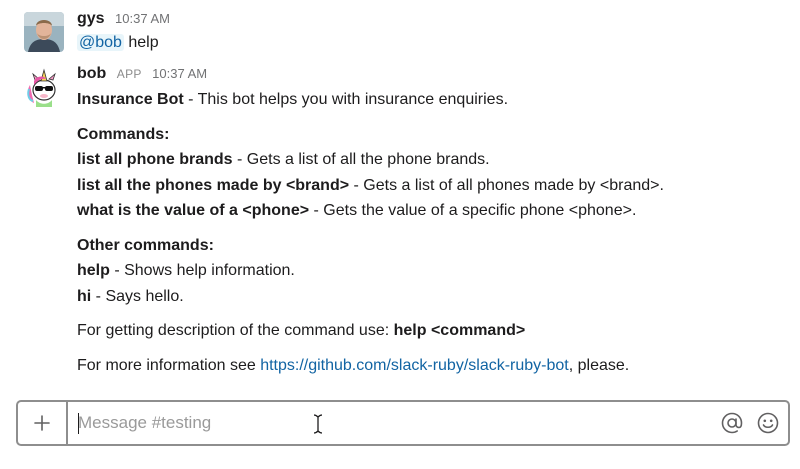 This screenshot has height=469, width=800. What do you see at coordinates (318, 424) in the screenshot?
I see `ibeam-cursor-icon` at bounding box center [318, 424].